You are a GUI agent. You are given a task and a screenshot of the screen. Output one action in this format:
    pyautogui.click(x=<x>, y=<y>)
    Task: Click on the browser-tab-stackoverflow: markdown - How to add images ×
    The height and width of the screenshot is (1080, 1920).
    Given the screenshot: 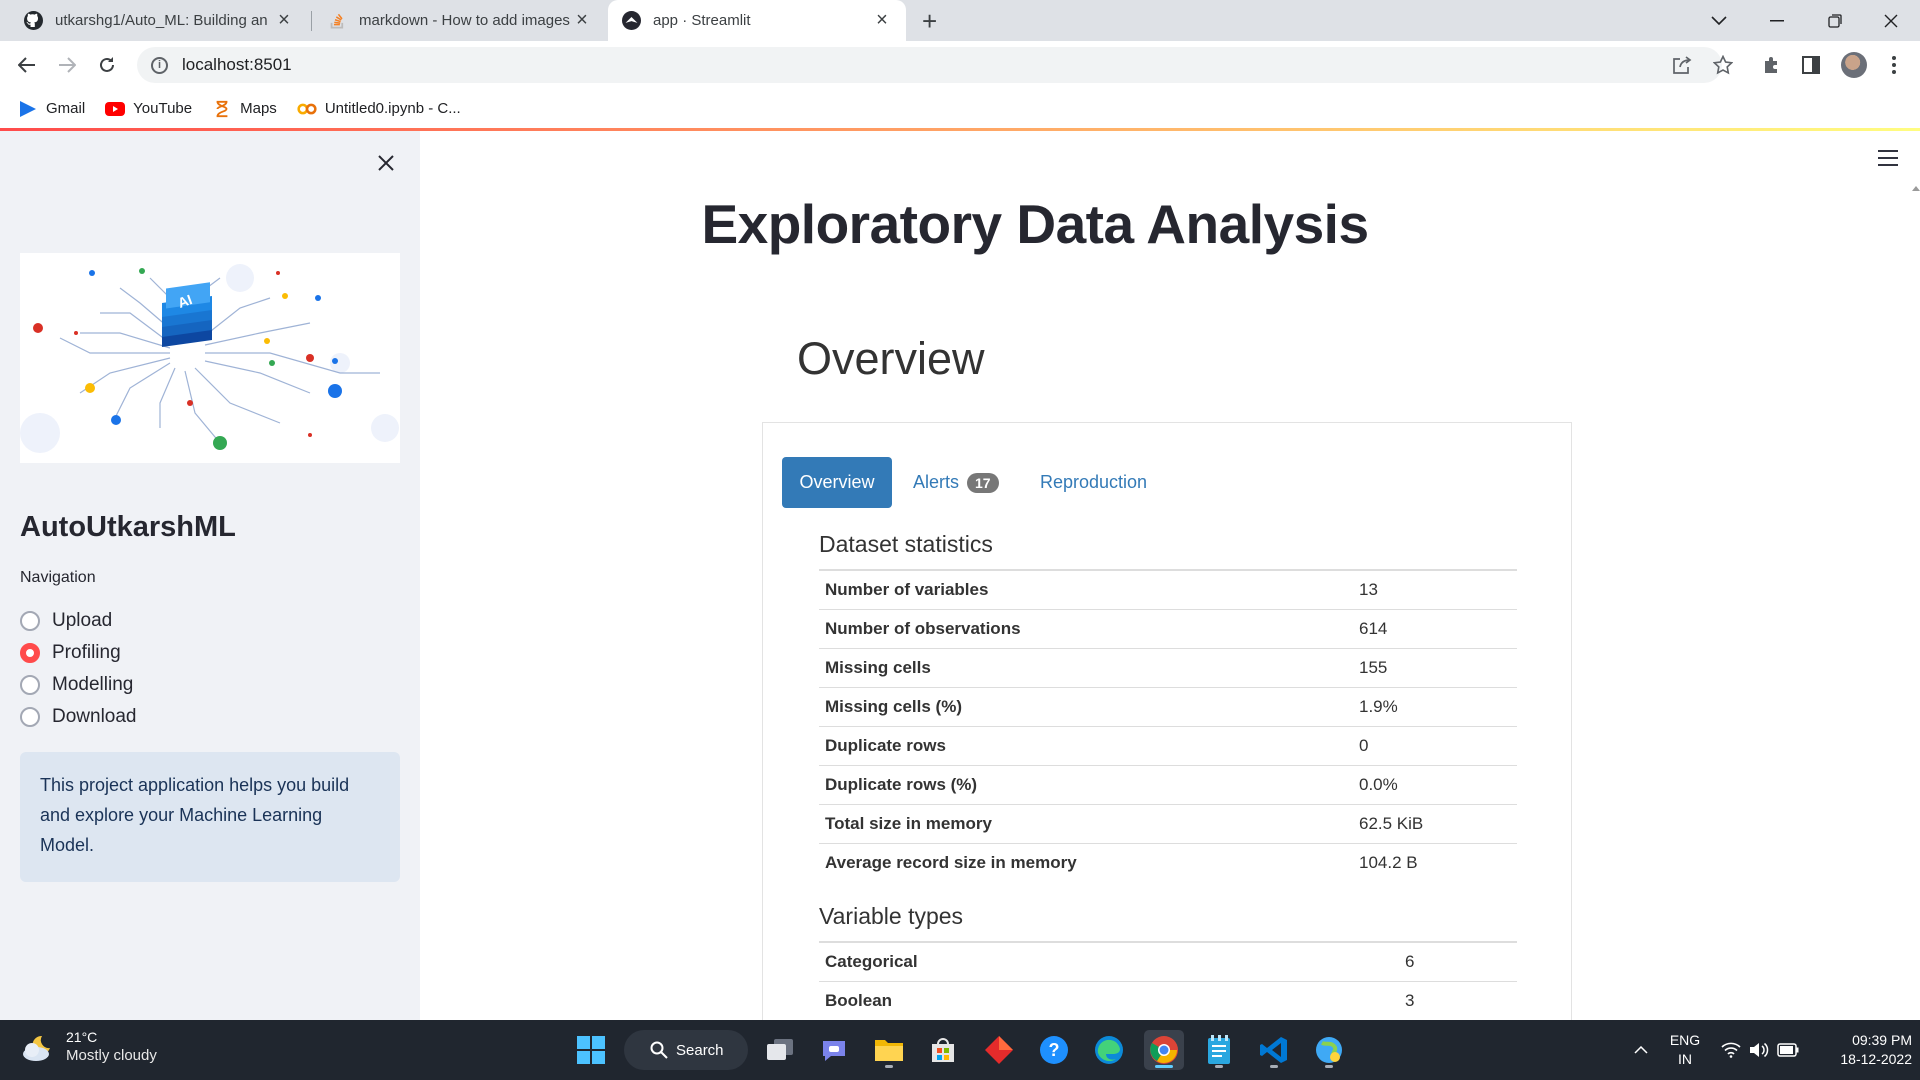 What is the action you would take?
    pyautogui.click(x=460, y=20)
    